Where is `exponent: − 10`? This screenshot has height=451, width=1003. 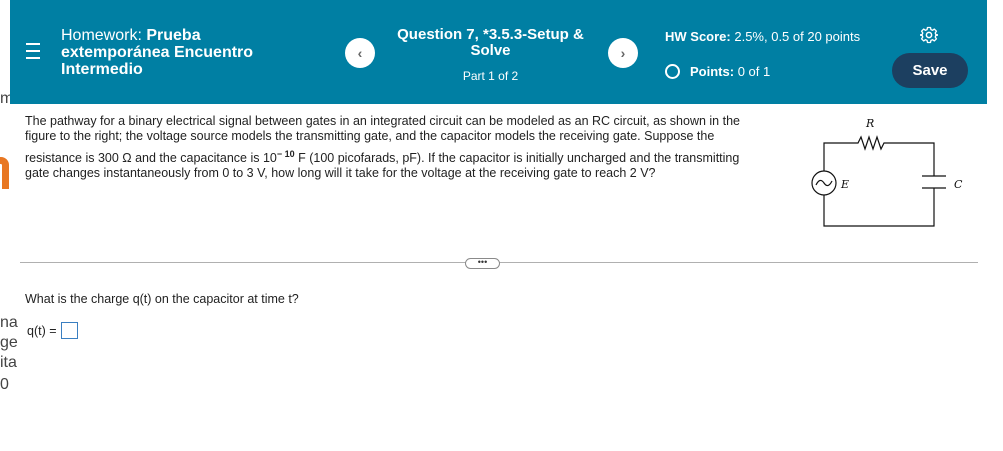 exponent: − 10 is located at coordinates (285, 154).